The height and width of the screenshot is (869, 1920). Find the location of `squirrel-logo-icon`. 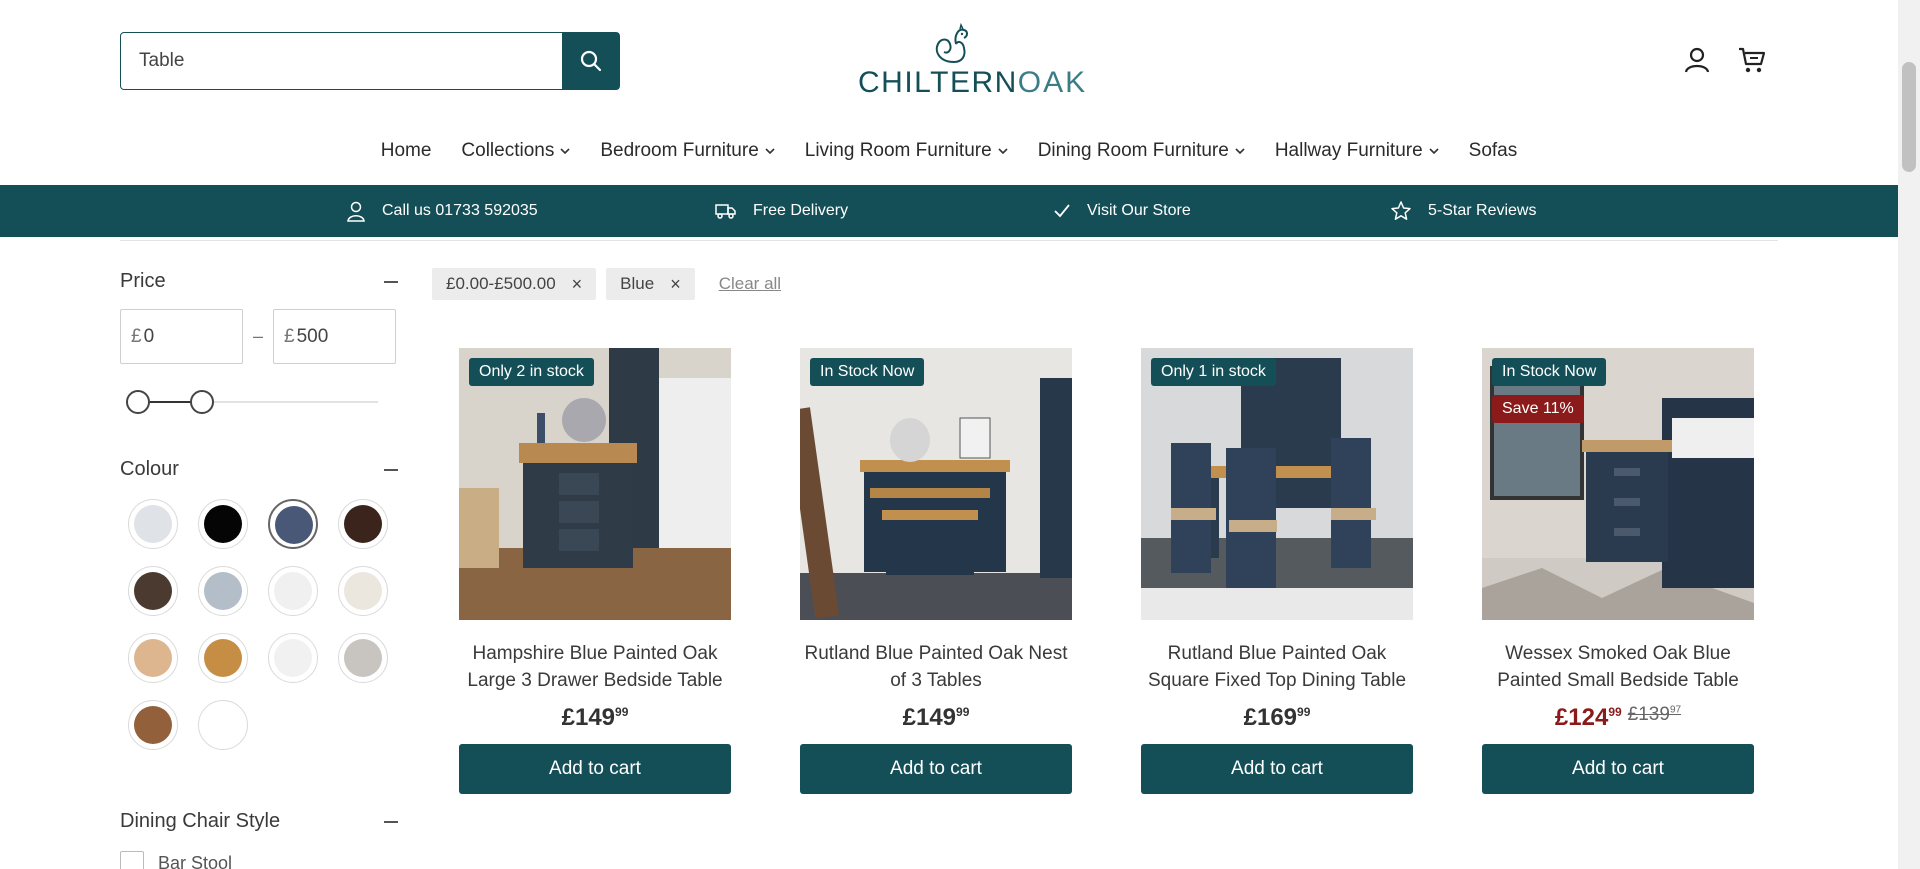

squirrel-logo-icon is located at coordinates (951, 42).